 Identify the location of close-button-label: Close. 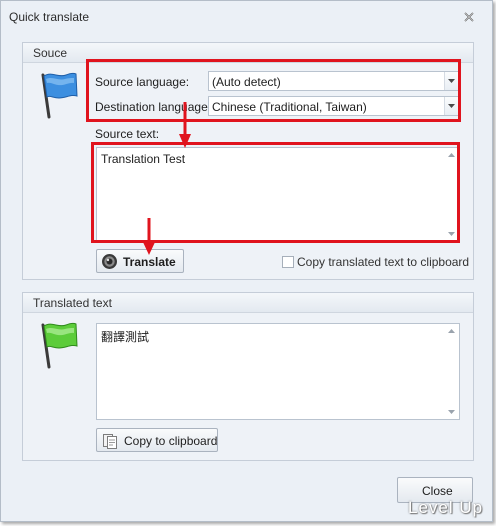
(437, 491).